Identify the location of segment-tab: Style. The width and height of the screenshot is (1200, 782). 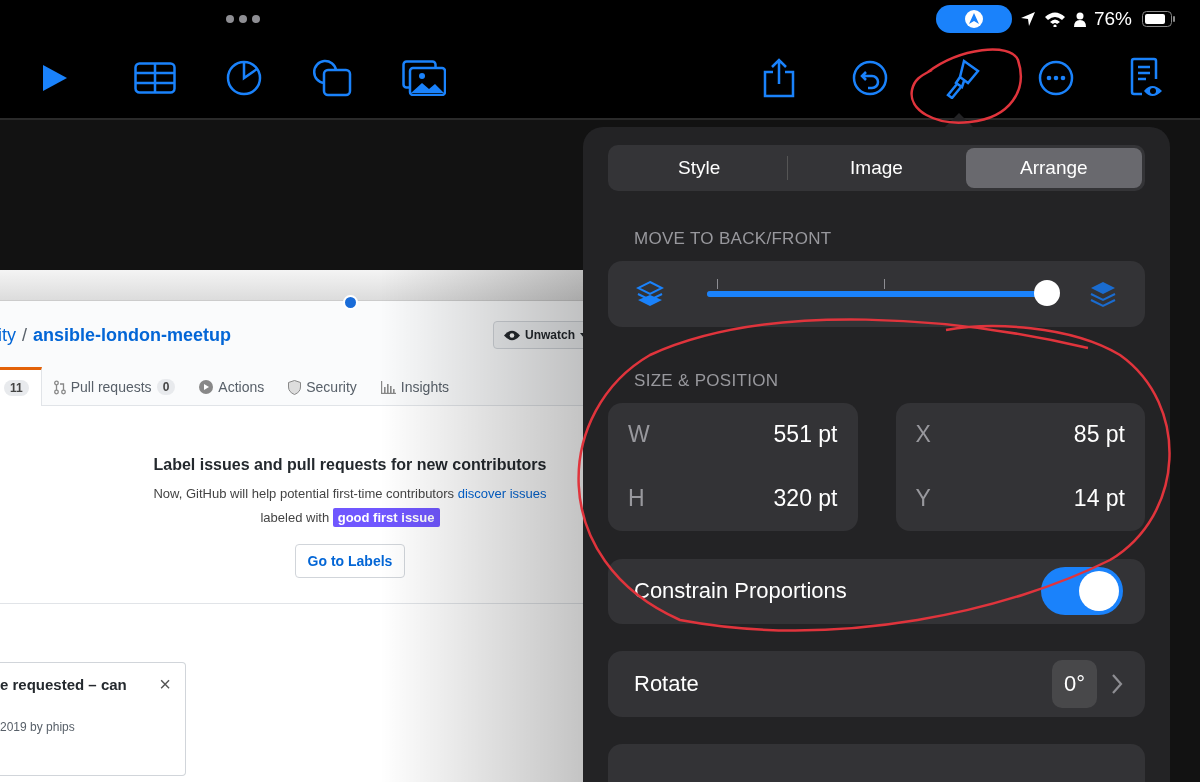
(699, 168).